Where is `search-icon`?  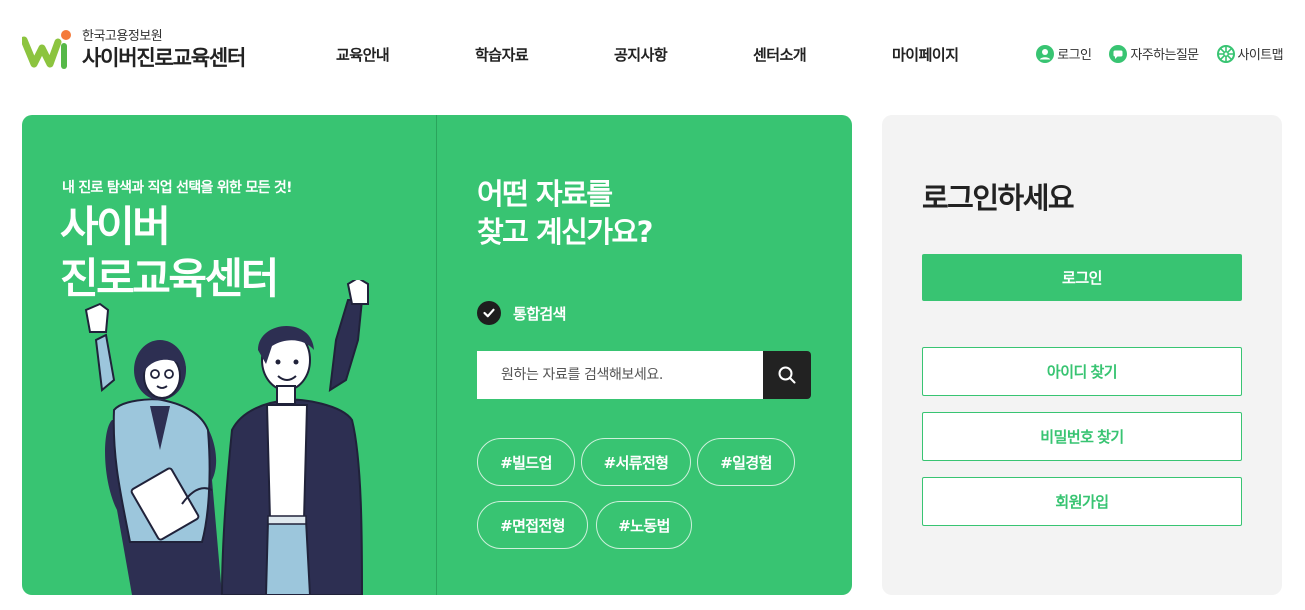
search-icon is located at coordinates (787, 375).